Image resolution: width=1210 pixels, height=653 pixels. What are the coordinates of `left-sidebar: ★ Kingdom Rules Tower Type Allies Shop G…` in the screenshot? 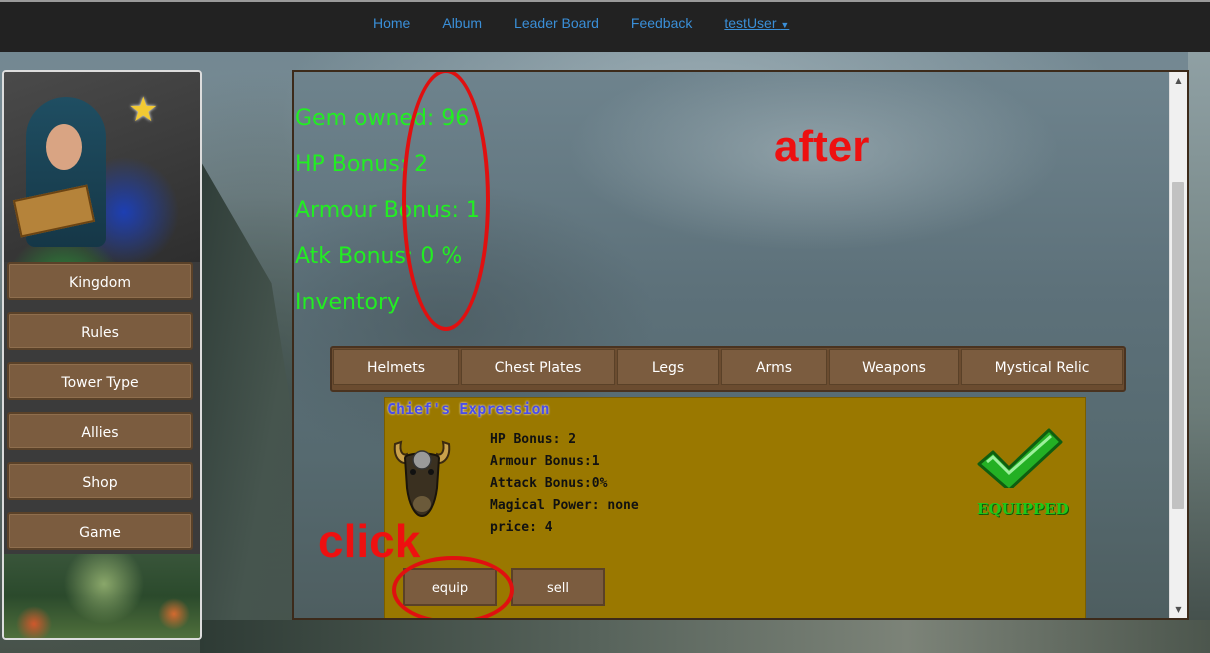 It's located at (102, 355).